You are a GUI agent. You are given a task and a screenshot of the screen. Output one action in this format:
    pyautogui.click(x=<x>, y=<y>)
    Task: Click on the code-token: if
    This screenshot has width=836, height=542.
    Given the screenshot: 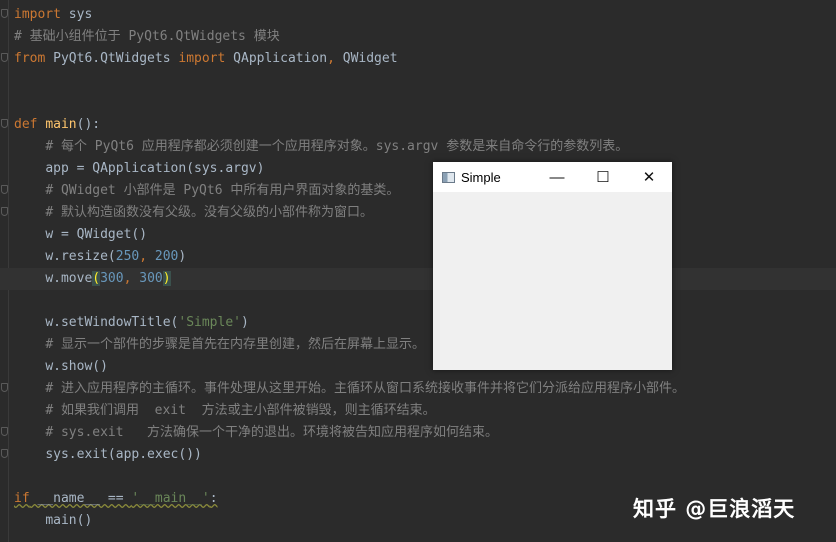 What is the action you would take?
    pyautogui.click(x=22, y=498)
    